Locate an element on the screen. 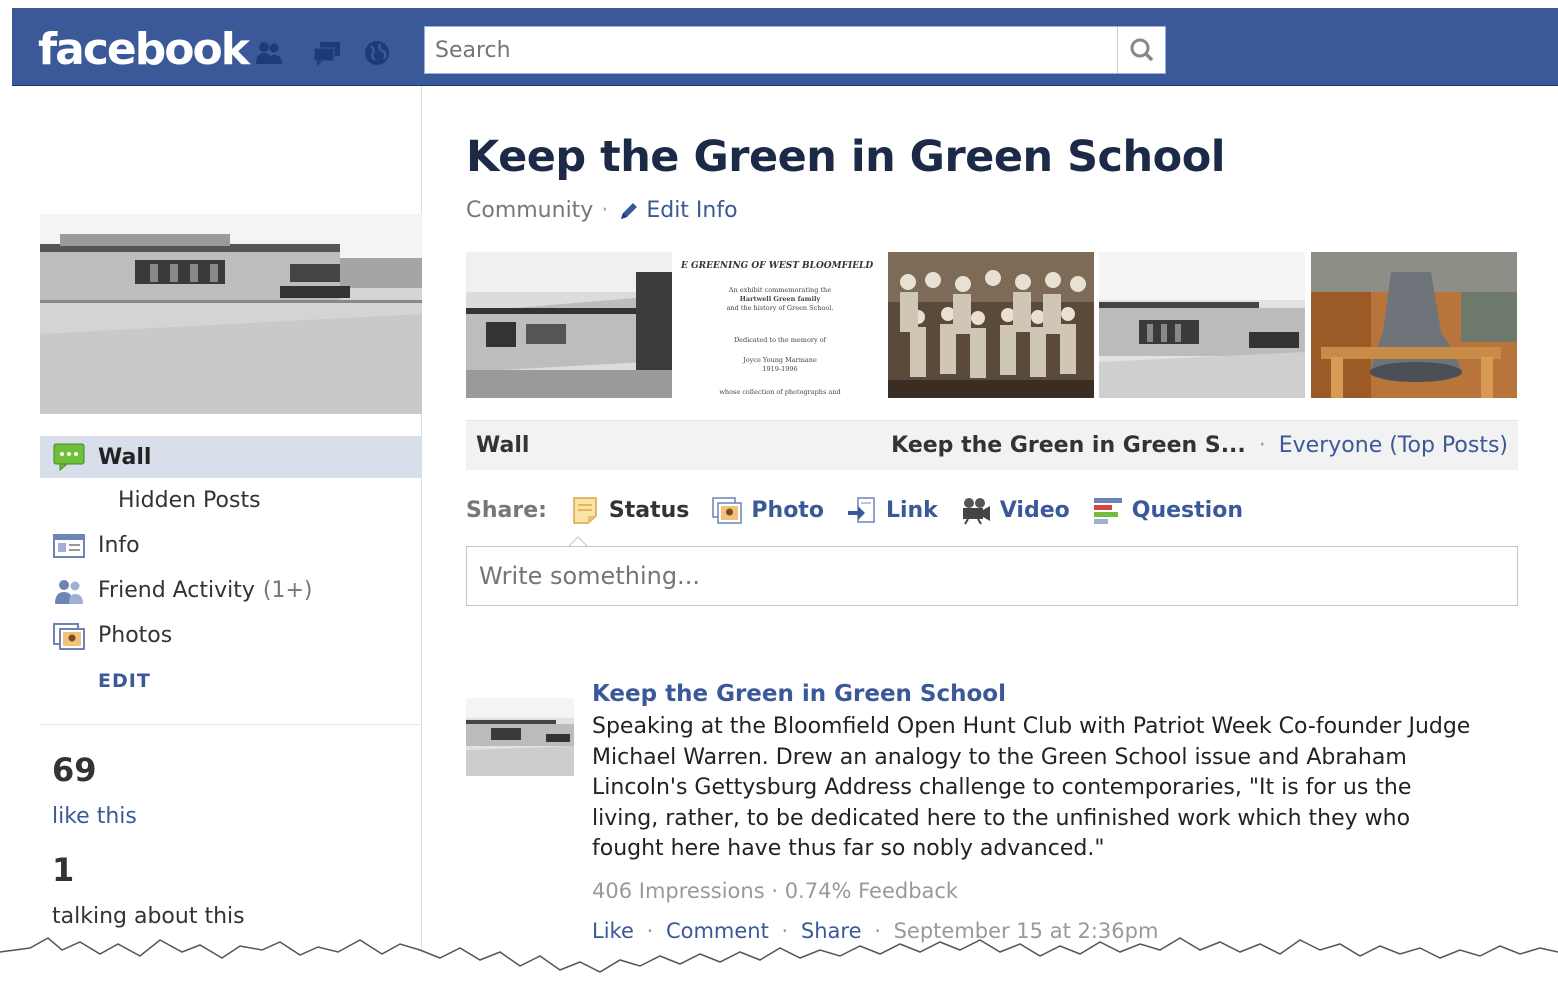 This screenshot has height=990, width=1558. question-icon is located at coordinates (1107, 511).